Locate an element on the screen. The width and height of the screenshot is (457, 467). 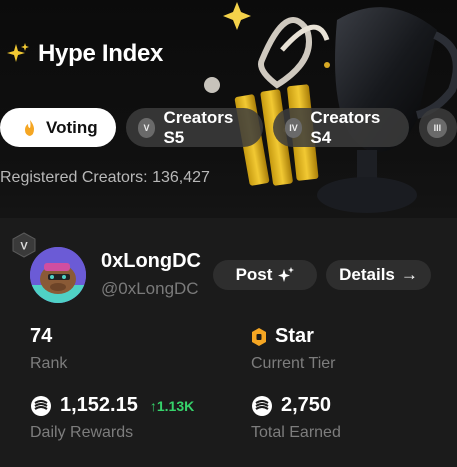
season-badge-text: V is located at coordinates (24, 247).